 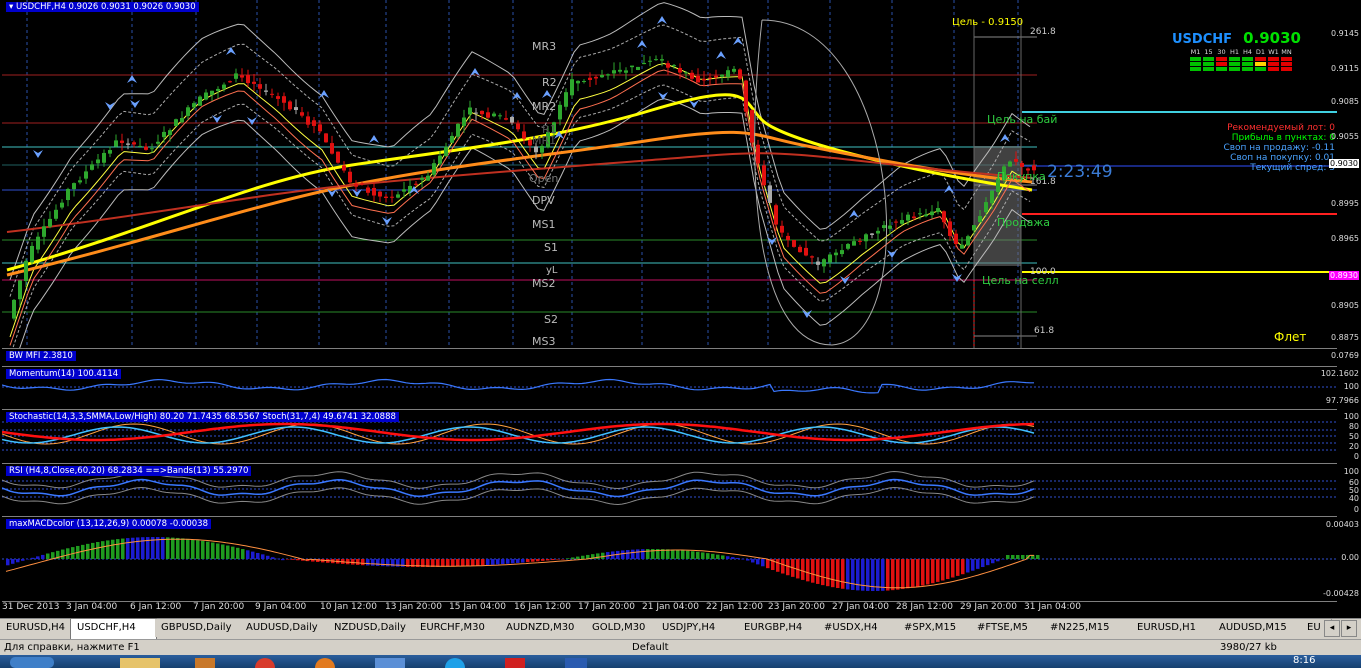 I want to click on time-axis-label: 9 Jan 04:00, so click(x=281, y=607).